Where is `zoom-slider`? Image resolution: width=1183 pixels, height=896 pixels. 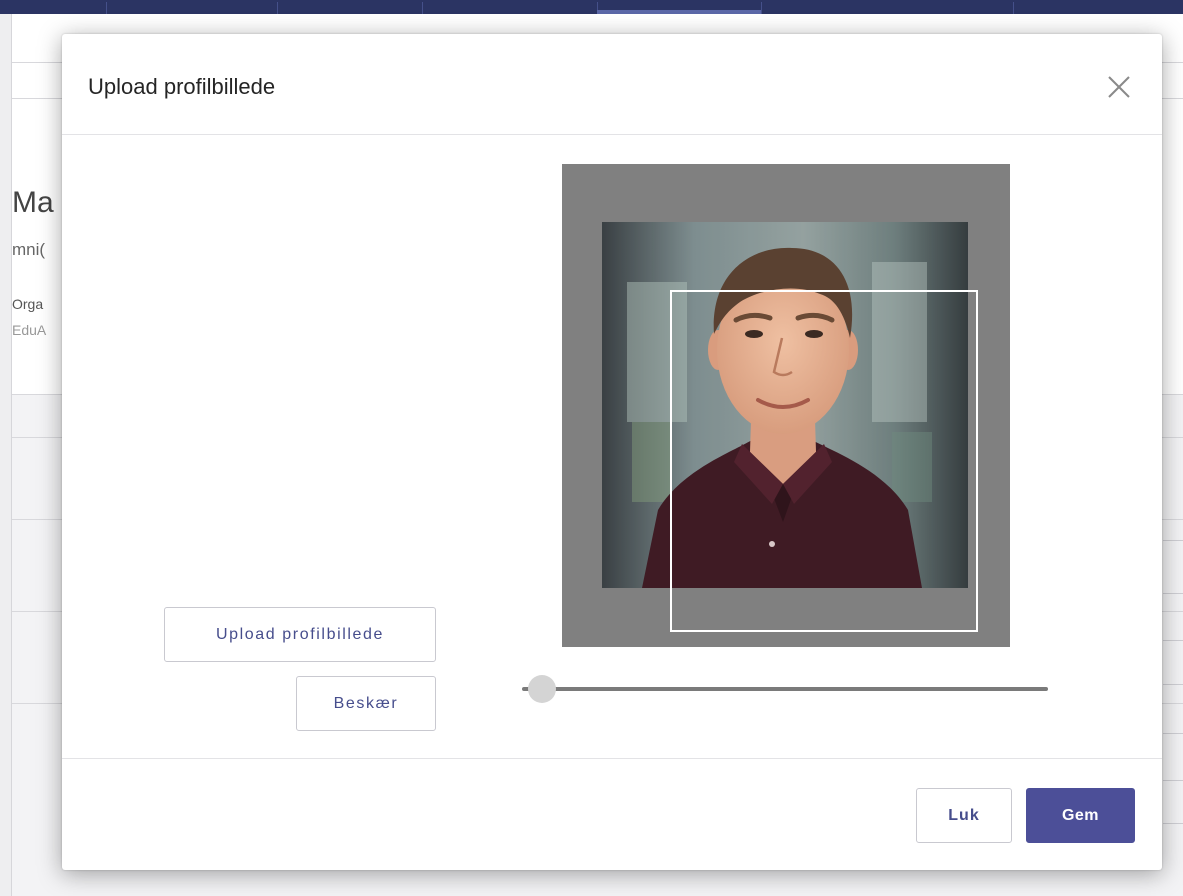 zoom-slider is located at coordinates (785, 689).